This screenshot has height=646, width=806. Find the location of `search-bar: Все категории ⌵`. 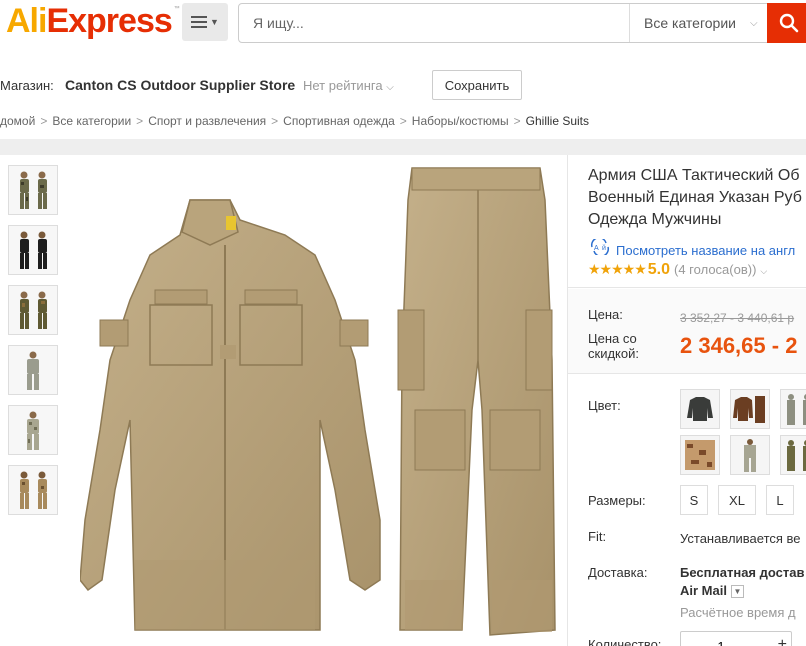

search-bar: Все категории ⌵ is located at coordinates (522, 23).